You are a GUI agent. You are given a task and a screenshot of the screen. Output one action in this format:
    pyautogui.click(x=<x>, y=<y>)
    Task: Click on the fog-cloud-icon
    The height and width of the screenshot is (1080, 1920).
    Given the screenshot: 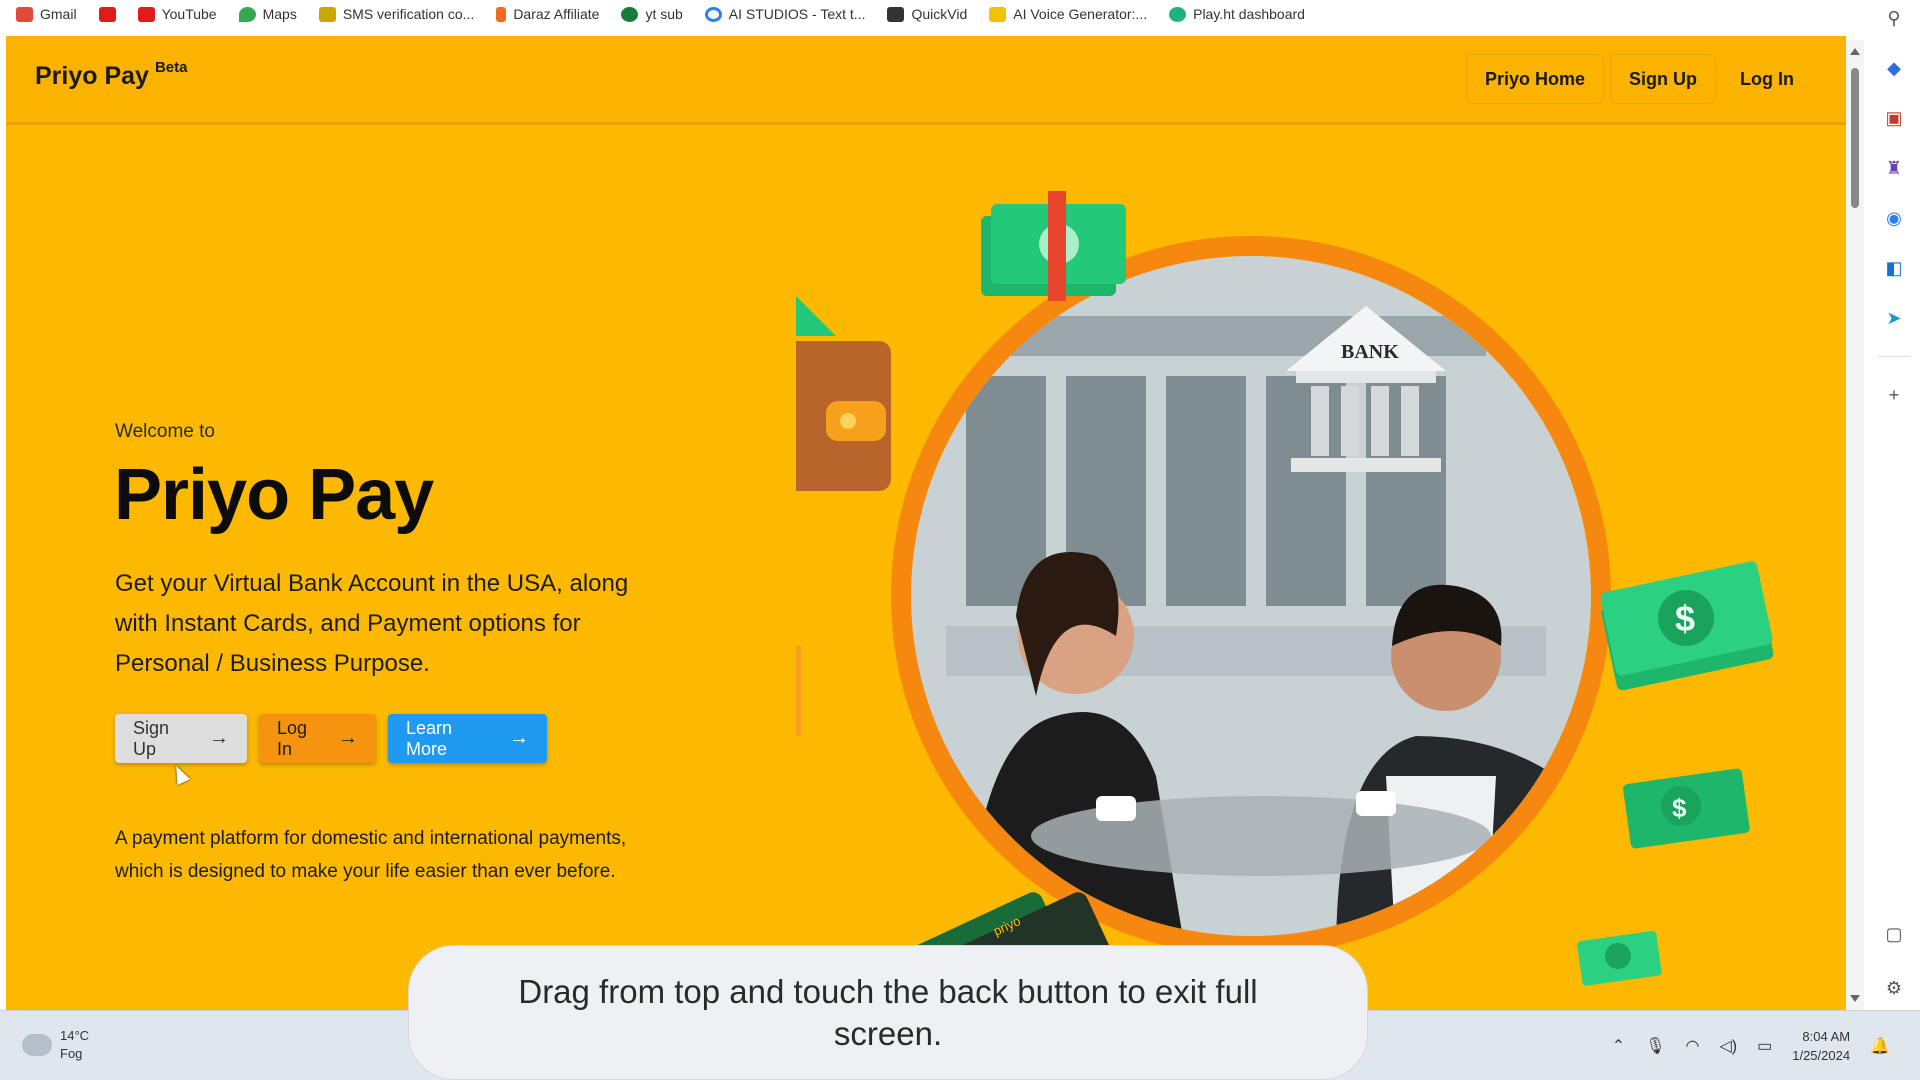 What is the action you would take?
    pyautogui.click(x=37, y=1045)
    